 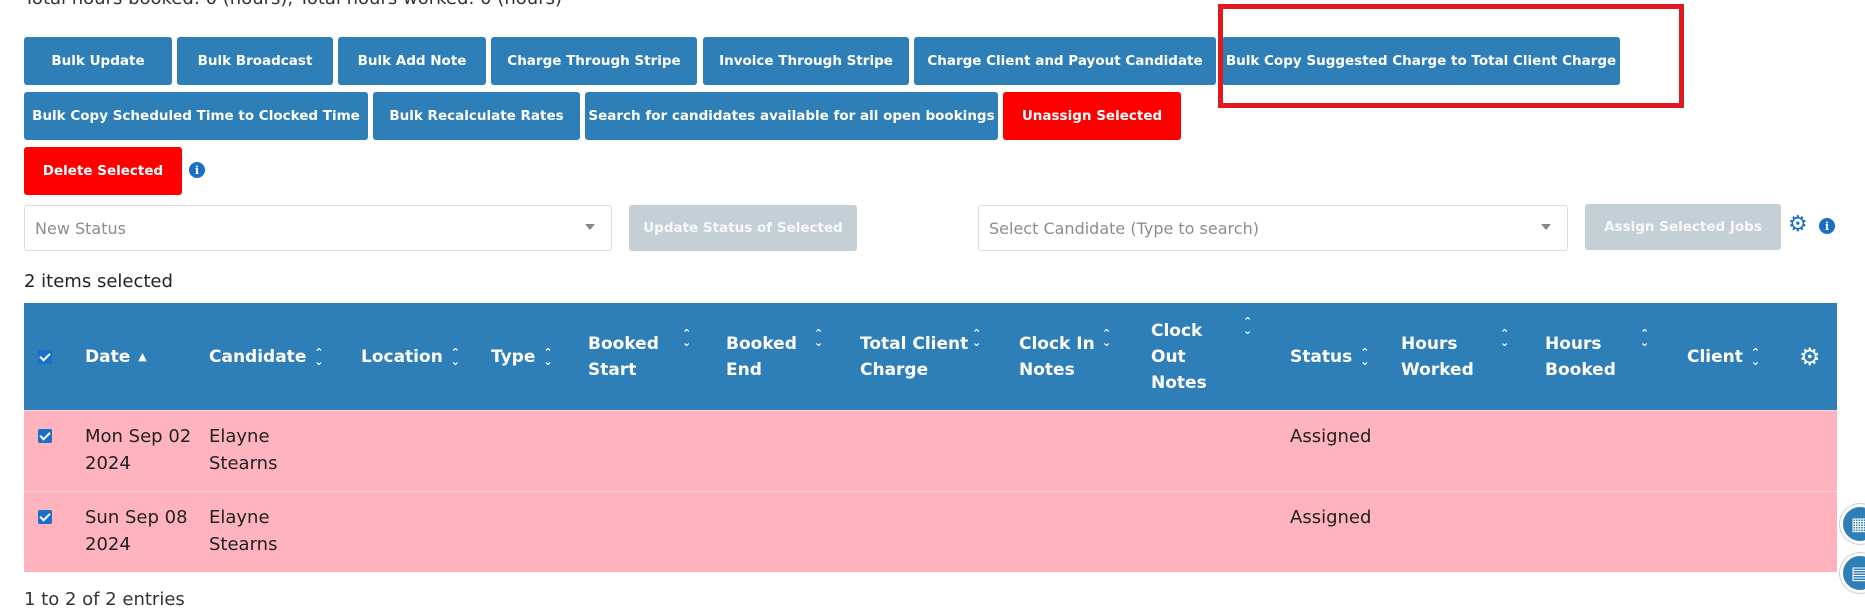 I want to click on col-status: Status ⌃ ⌄, so click(x=1329, y=356).